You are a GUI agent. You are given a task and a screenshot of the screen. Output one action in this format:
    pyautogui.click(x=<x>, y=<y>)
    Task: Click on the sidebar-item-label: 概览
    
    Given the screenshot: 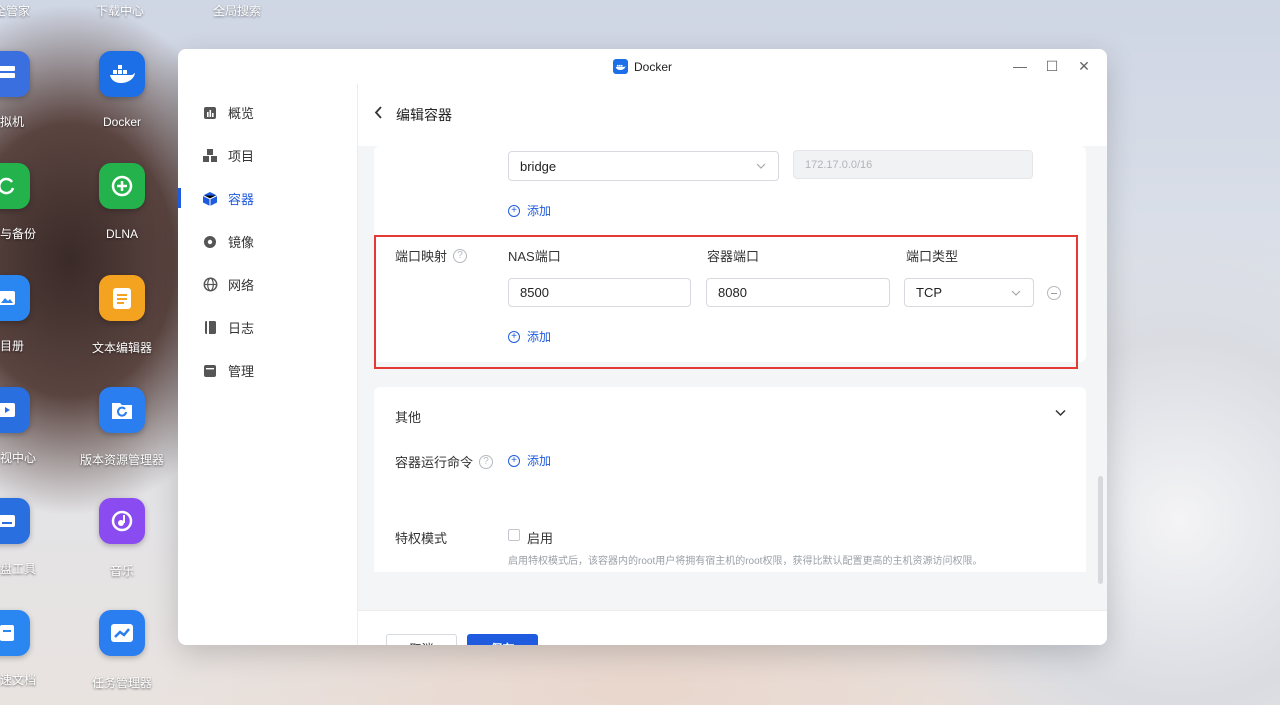 What is the action you would take?
    pyautogui.click(x=241, y=113)
    